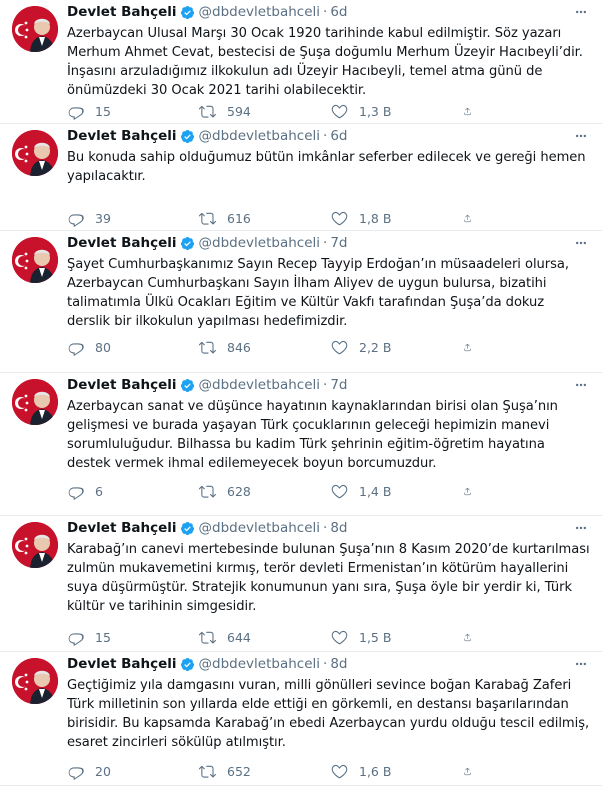  Describe the element at coordinates (328, 12) in the screenshot. I see `tweet-header: Devlet Bahçeli @dbdevletbahceli · 6d` at that location.